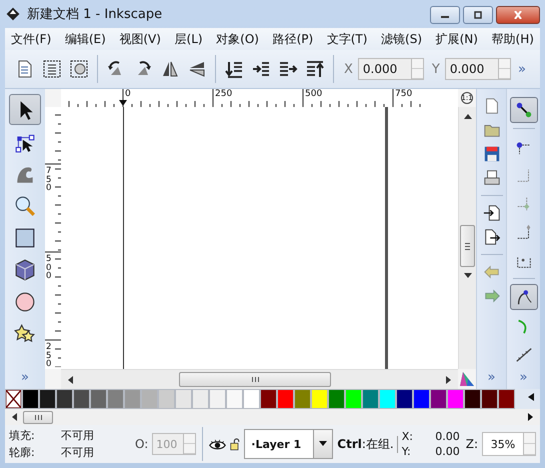  Describe the element at coordinates (188, 39) in the screenshot. I see `menu-item: 层(L)` at that location.